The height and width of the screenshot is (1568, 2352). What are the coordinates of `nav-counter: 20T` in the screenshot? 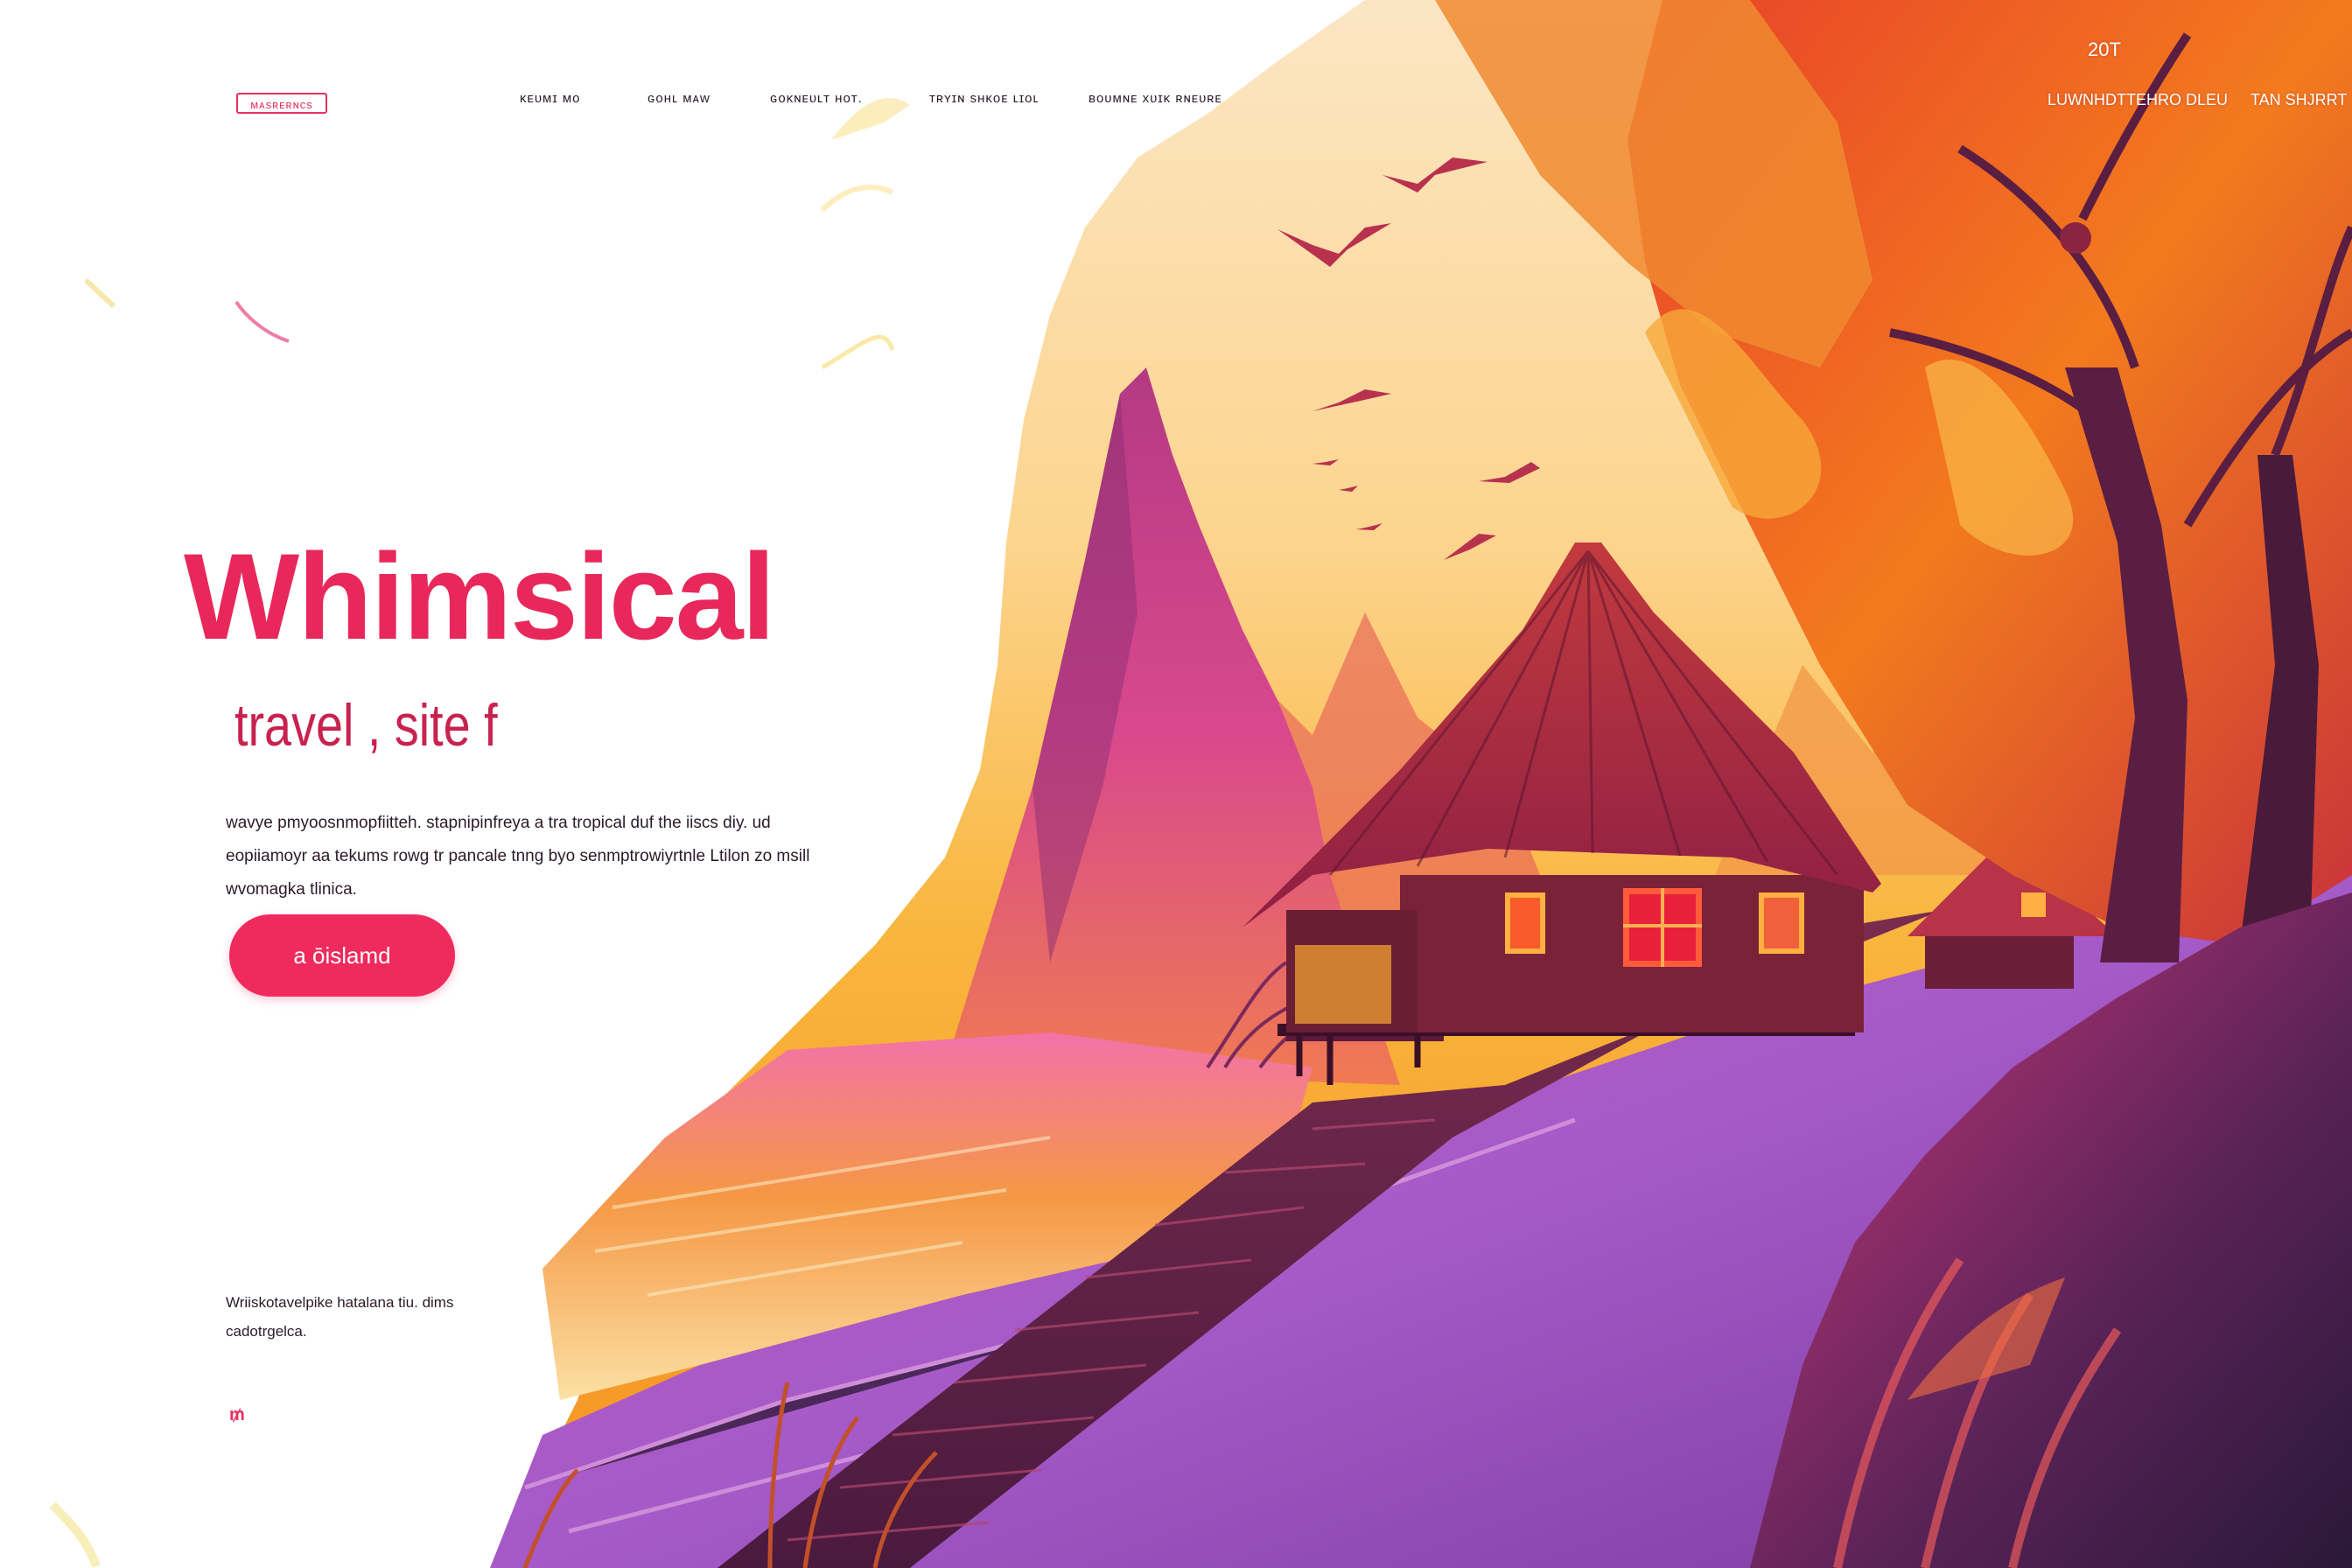 It's located at (2104, 49).